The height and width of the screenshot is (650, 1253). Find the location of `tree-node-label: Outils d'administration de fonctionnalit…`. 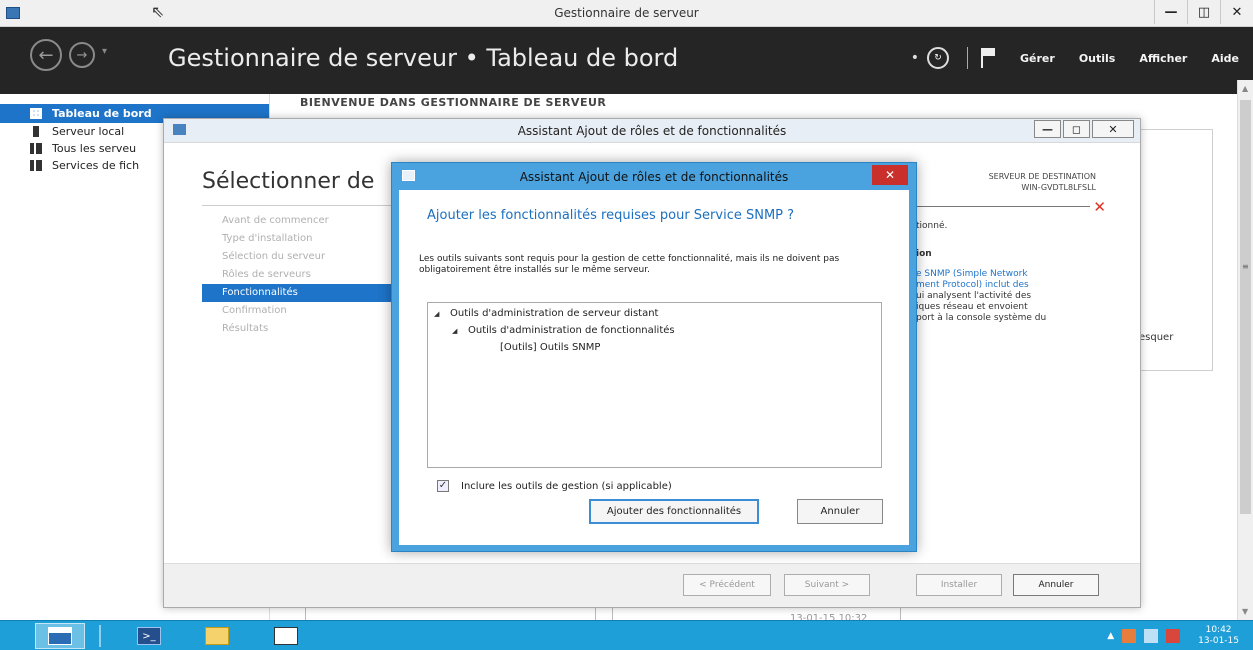

tree-node-label: Outils d'administration de fonctionnalit… is located at coordinates (571, 330).